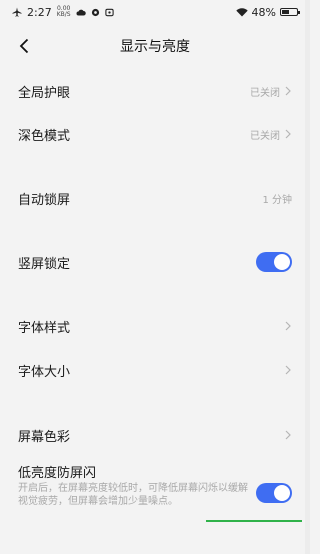  Describe the element at coordinates (307, 277) in the screenshot. I see `scroll-edge` at that location.